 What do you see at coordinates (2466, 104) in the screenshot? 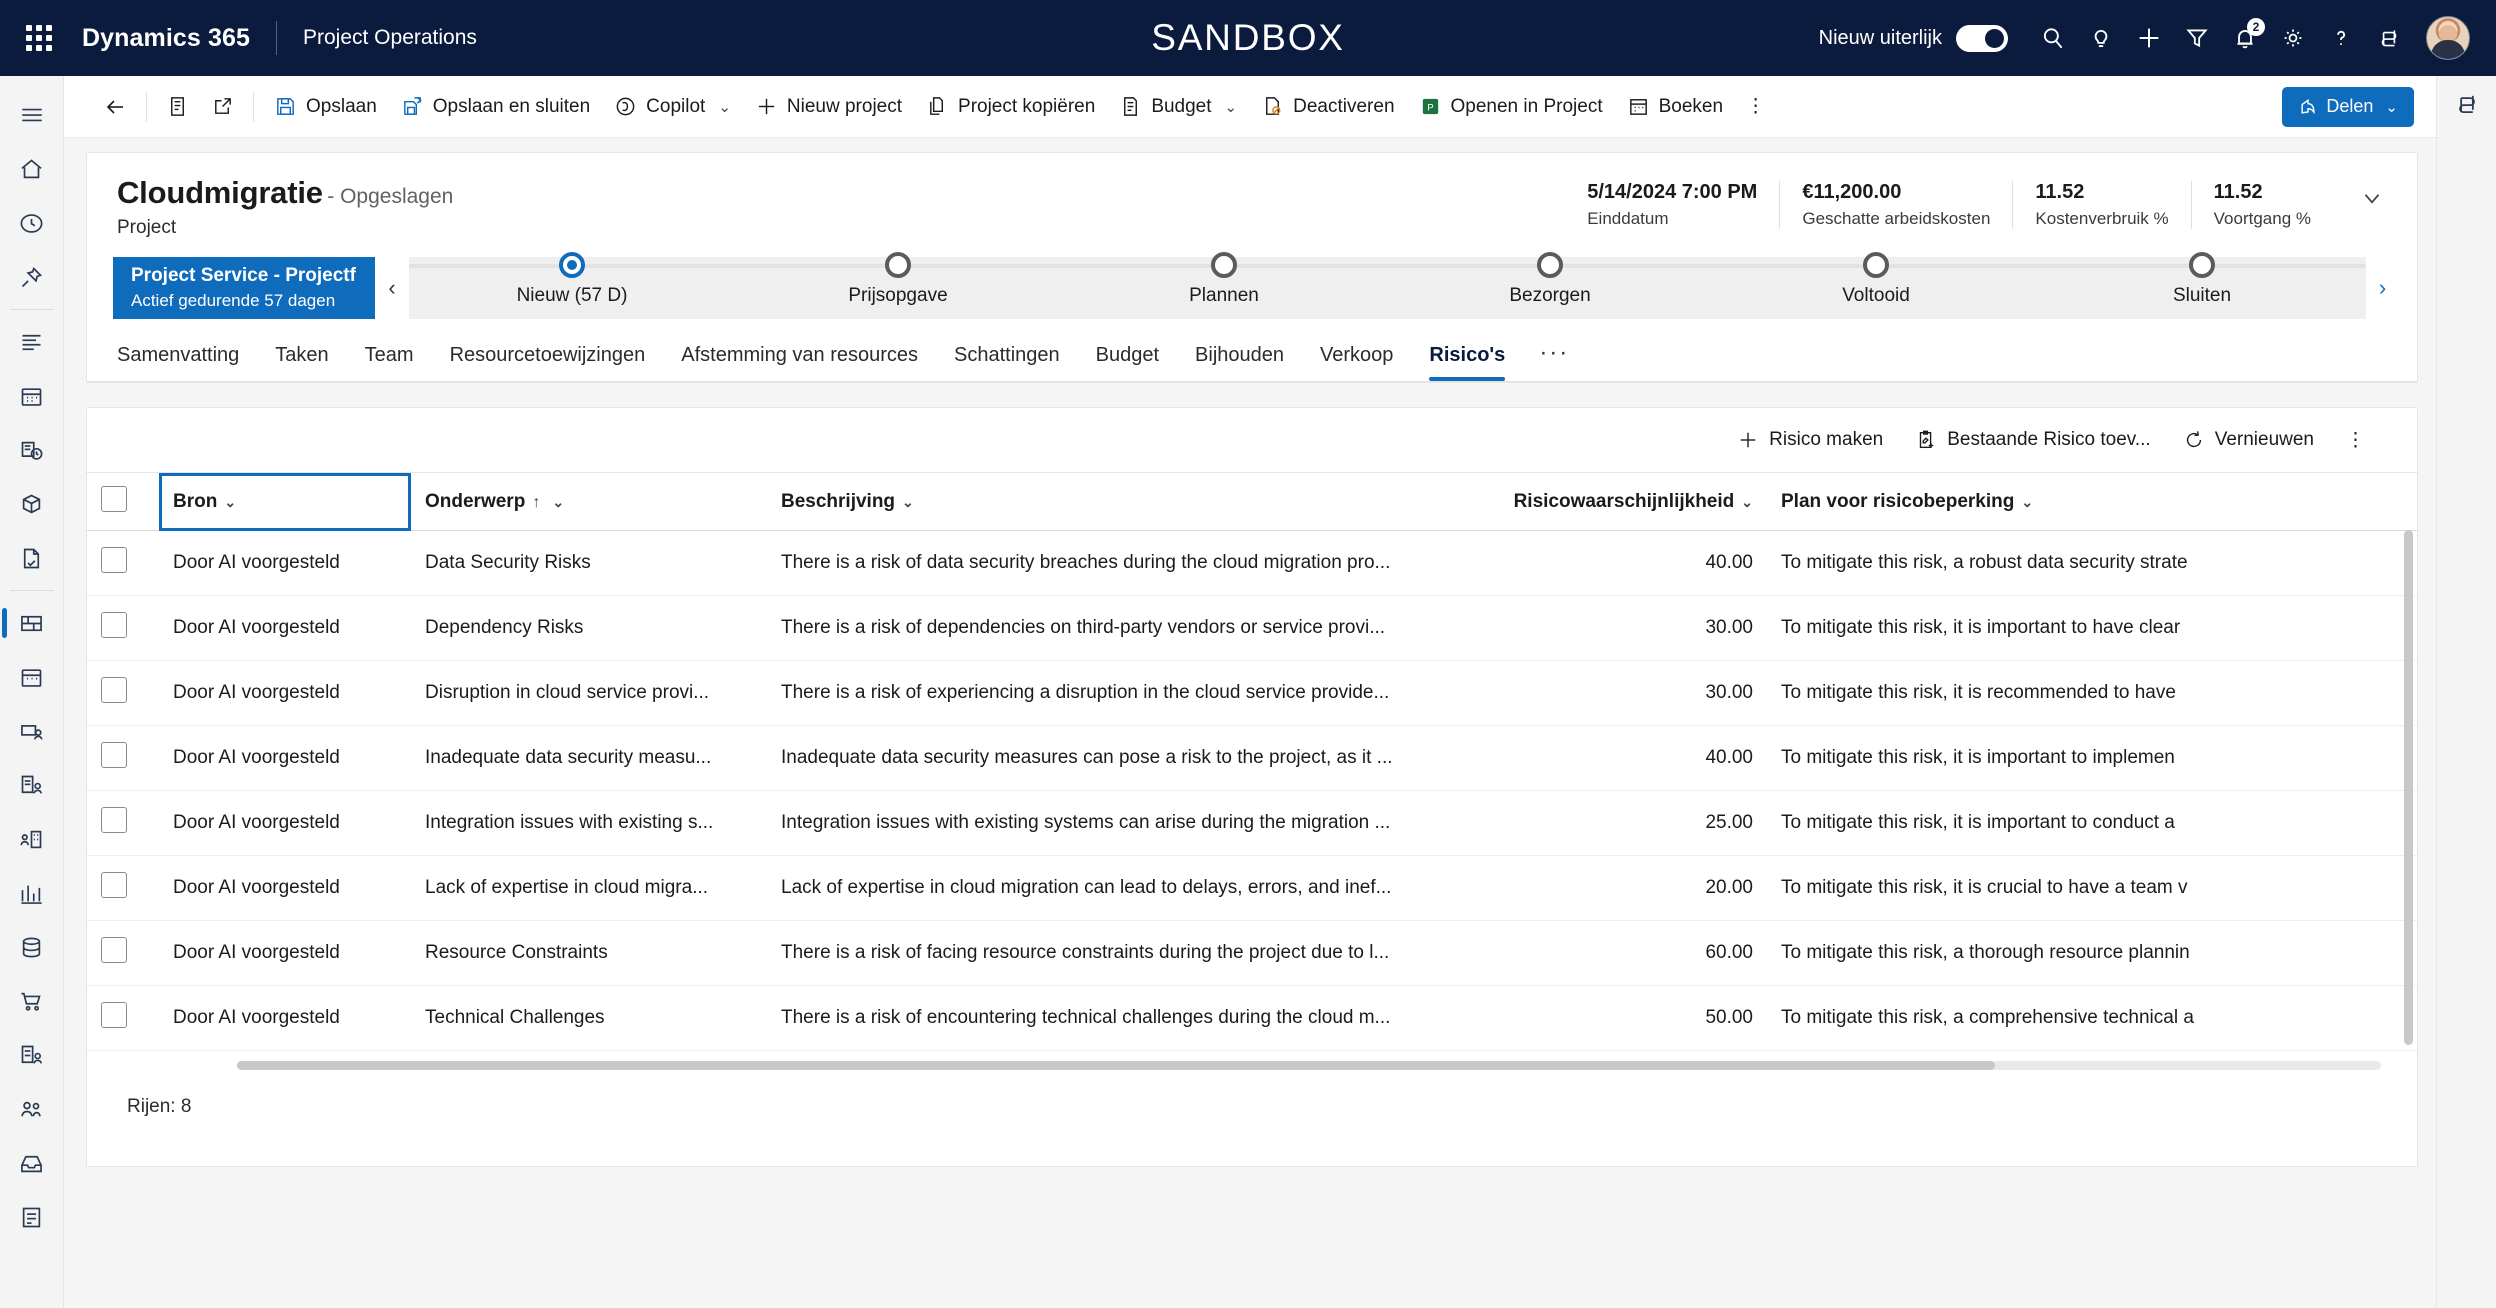
I see `copilot-panel-icon` at bounding box center [2466, 104].